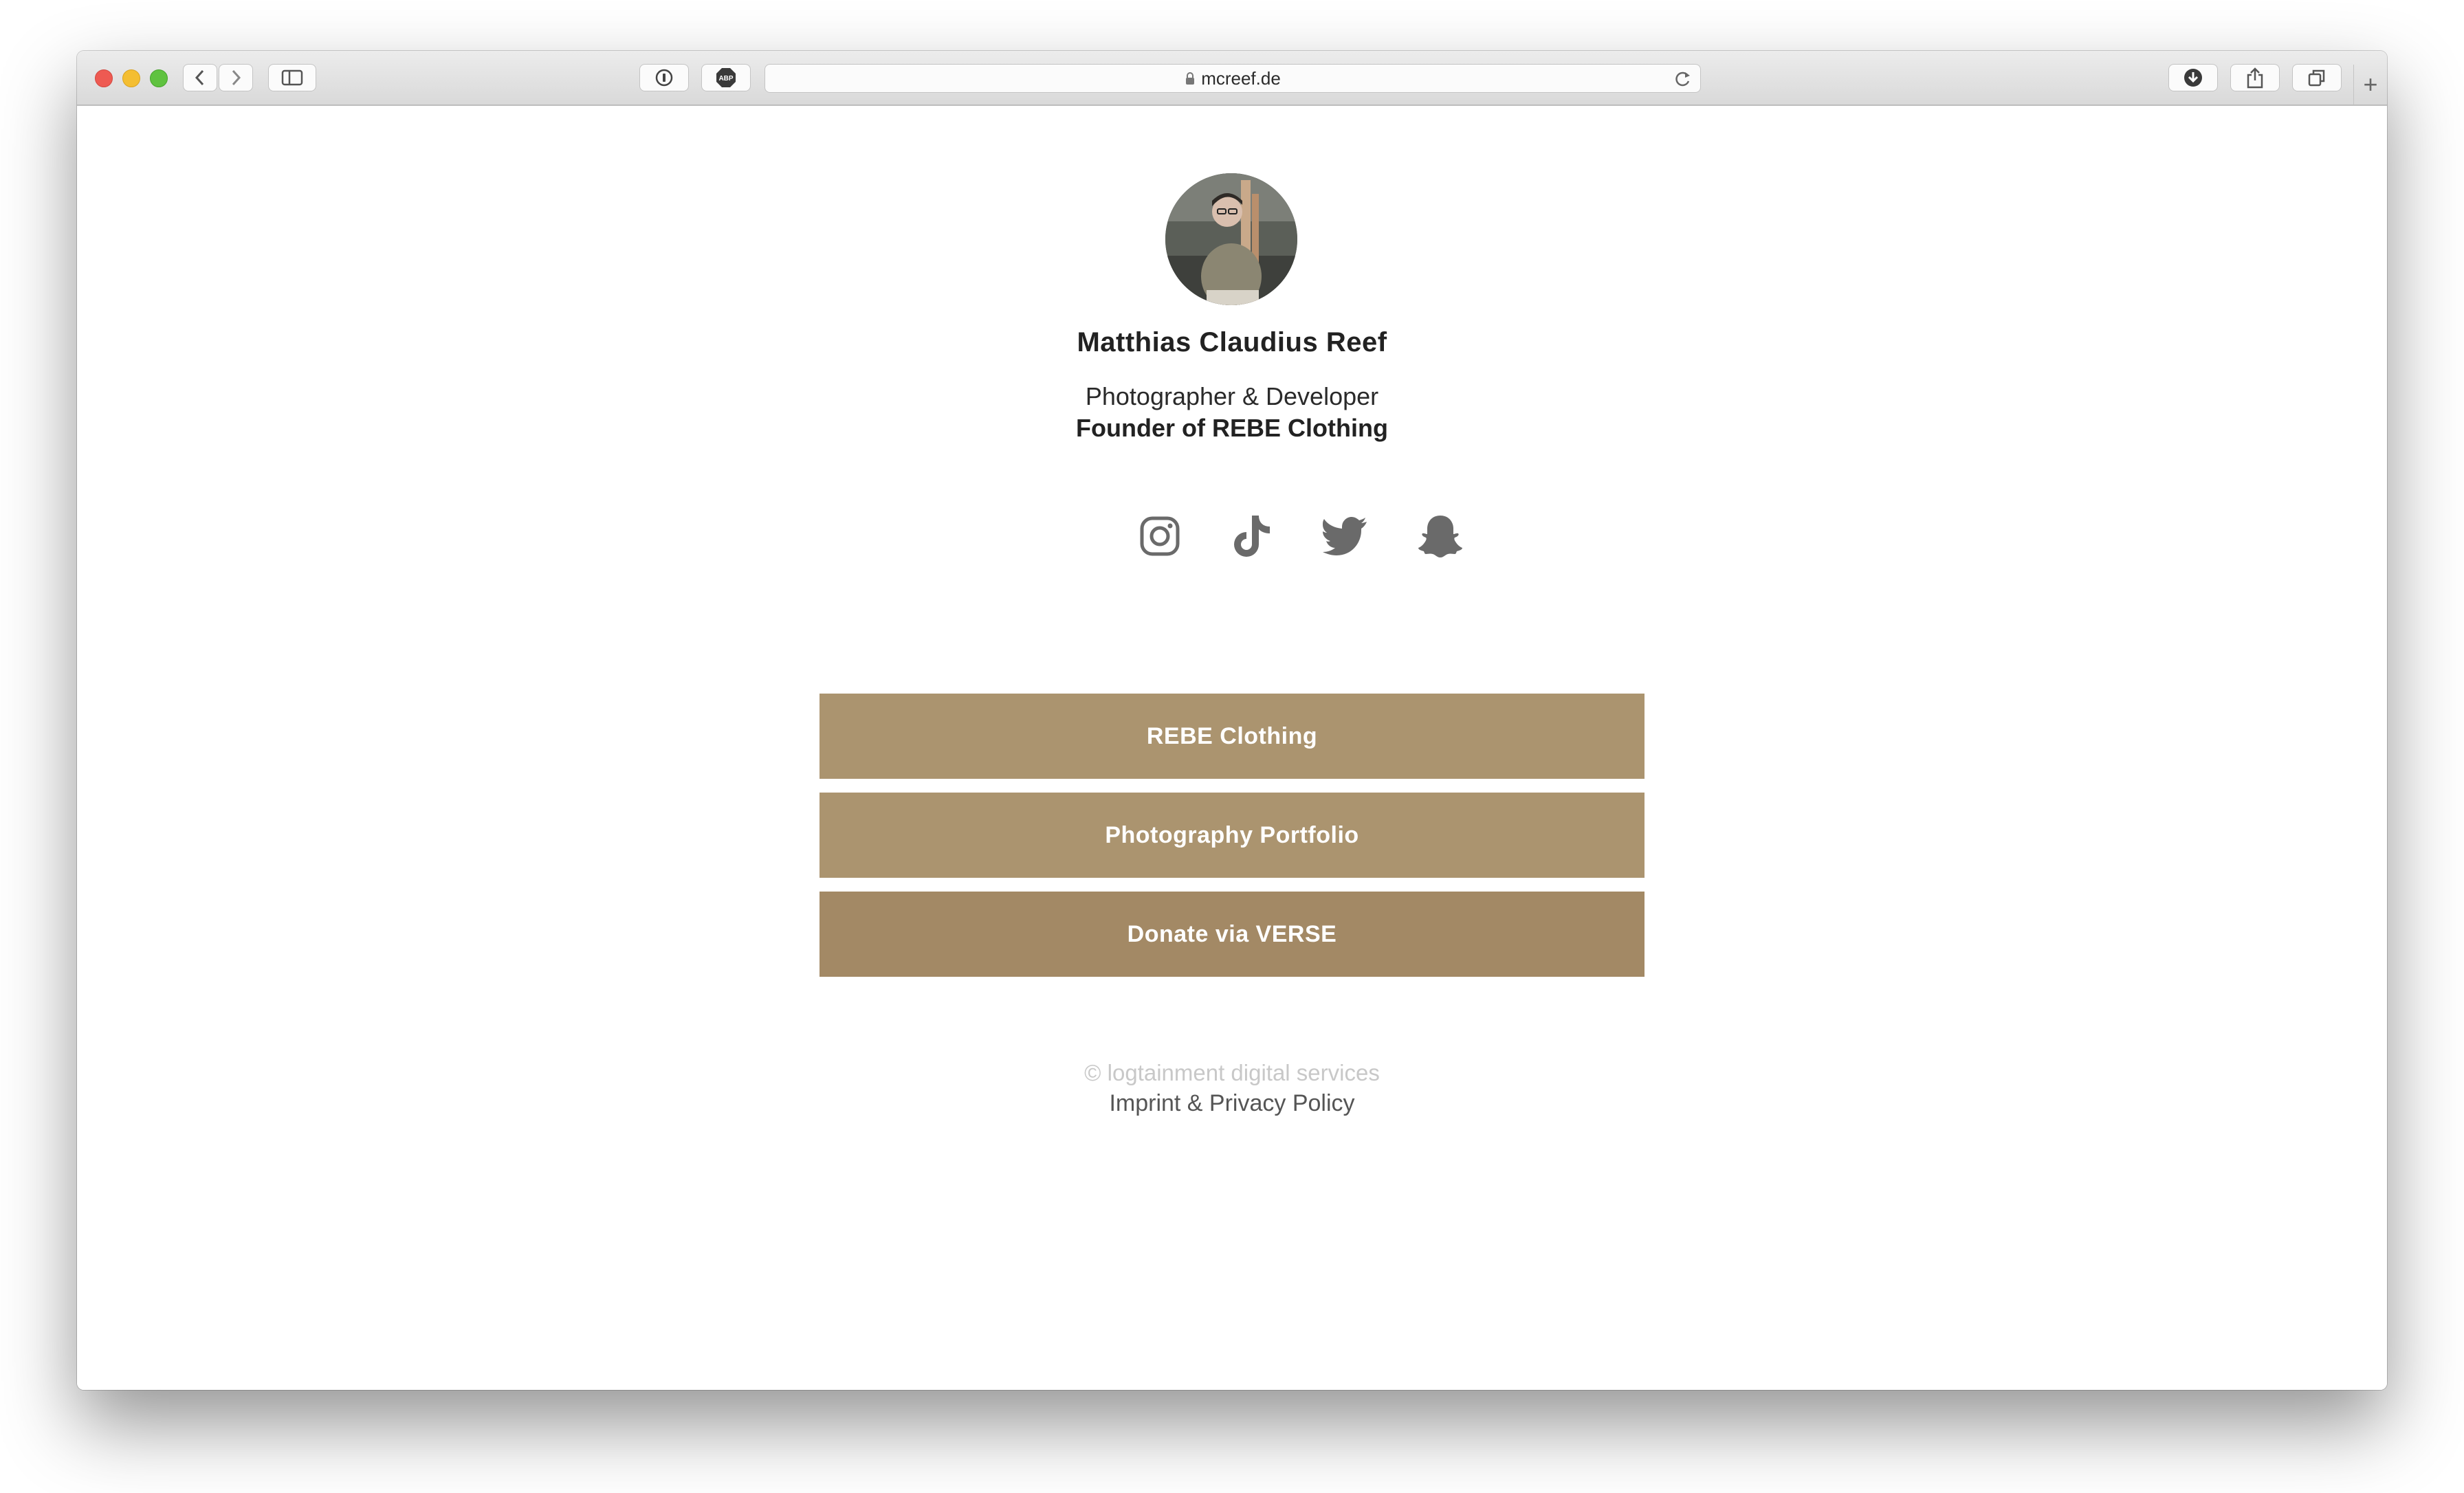 The width and height of the screenshot is (2464, 1493). What do you see at coordinates (159, 78) in the screenshot?
I see `maximize-window-button` at bounding box center [159, 78].